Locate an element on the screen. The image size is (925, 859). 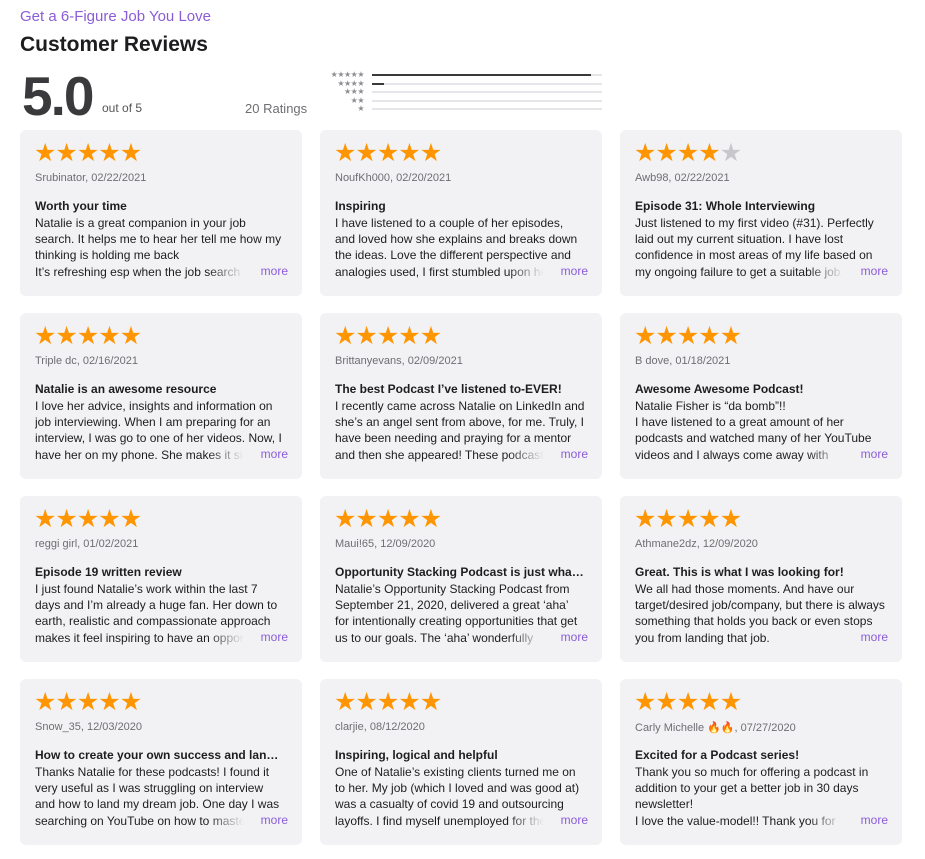
review-title: Awesome Awesome Podcast! is located at coordinates (719, 389).